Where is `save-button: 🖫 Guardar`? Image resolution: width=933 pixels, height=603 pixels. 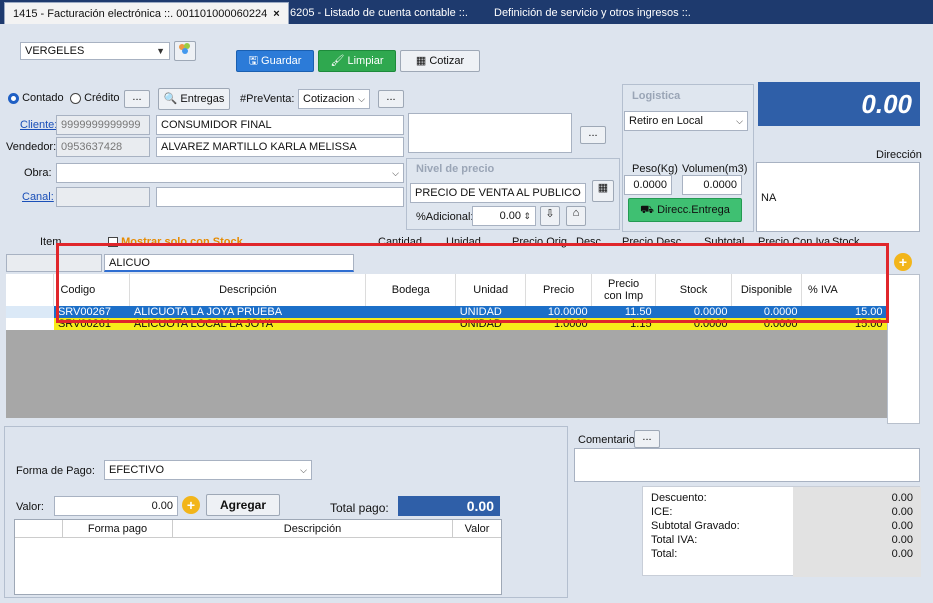
save-button: 🖫 Guardar is located at coordinates (275, 61).